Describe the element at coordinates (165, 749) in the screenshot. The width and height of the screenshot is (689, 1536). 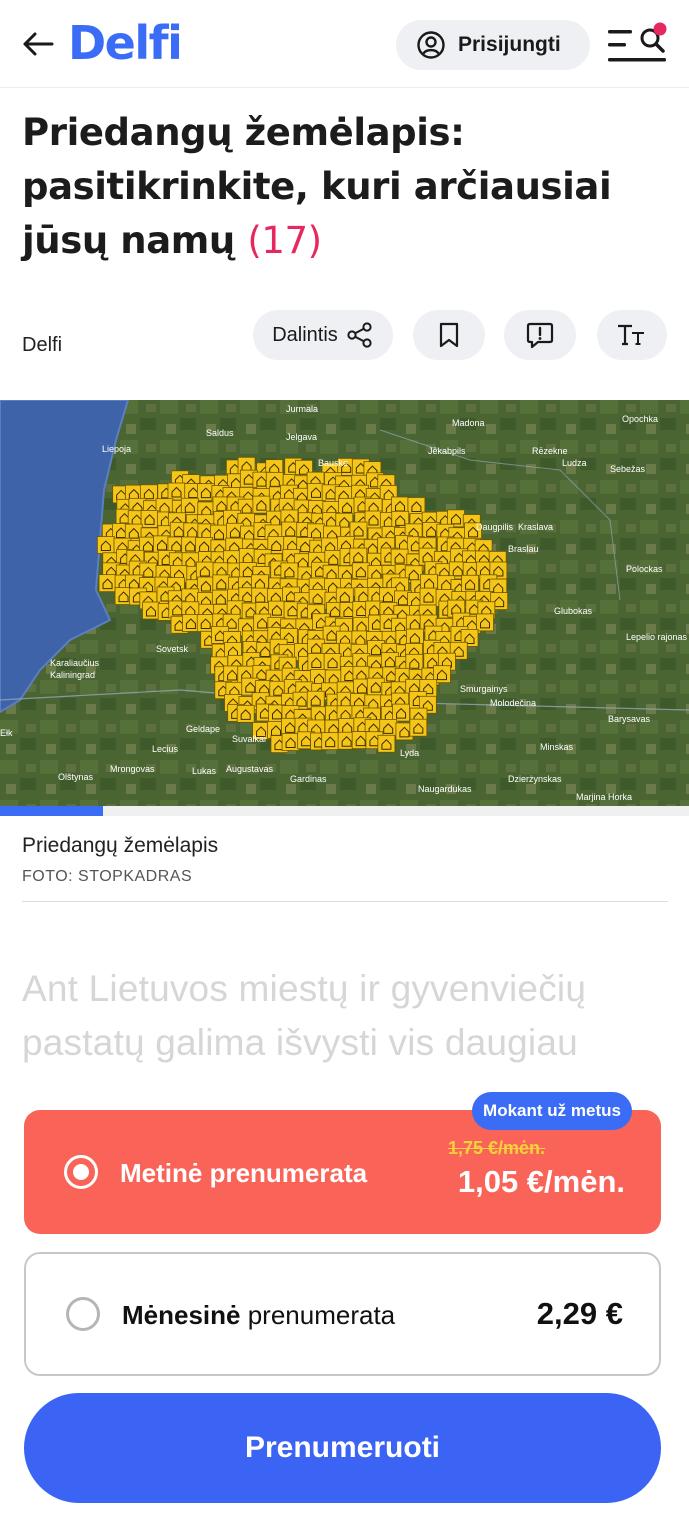
I see `map-place-label: Lecius` at that location.